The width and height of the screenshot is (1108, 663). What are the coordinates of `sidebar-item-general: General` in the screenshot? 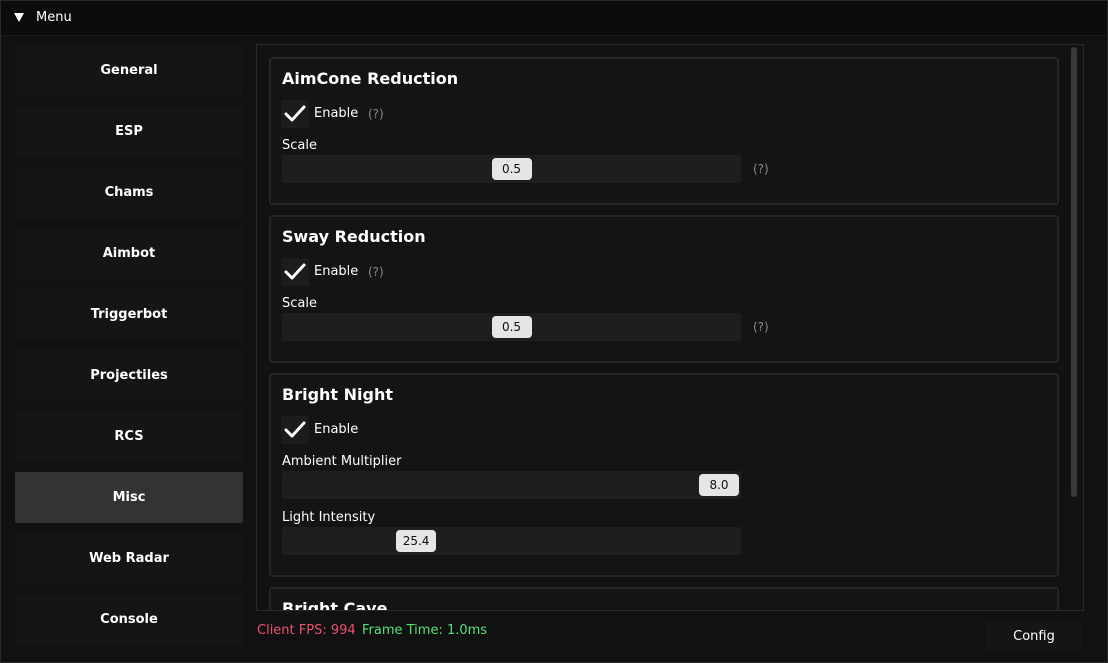 It's located at (129, 70).